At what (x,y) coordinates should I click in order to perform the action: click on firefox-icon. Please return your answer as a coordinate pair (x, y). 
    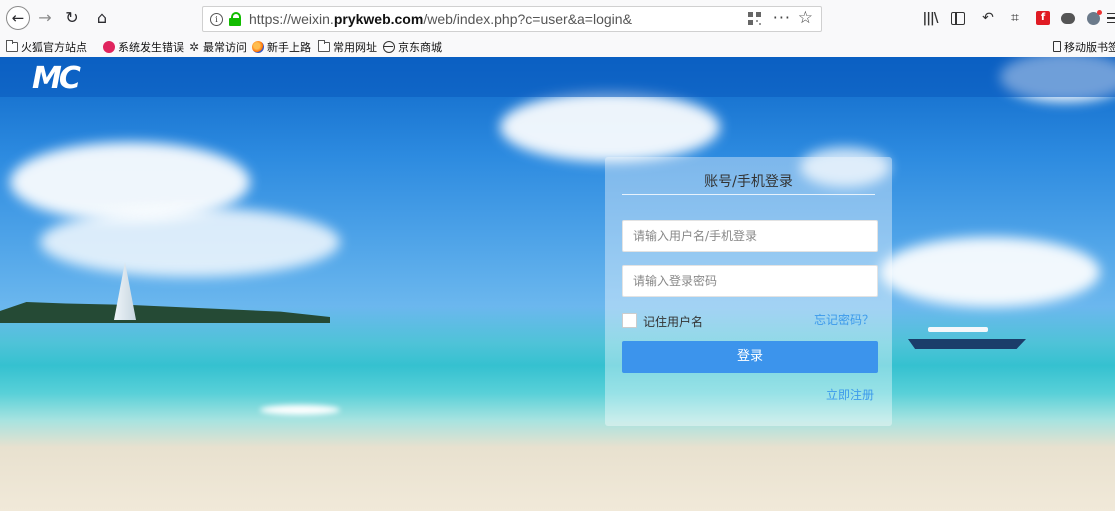
    Looking at the image, I should click on (258, 46).